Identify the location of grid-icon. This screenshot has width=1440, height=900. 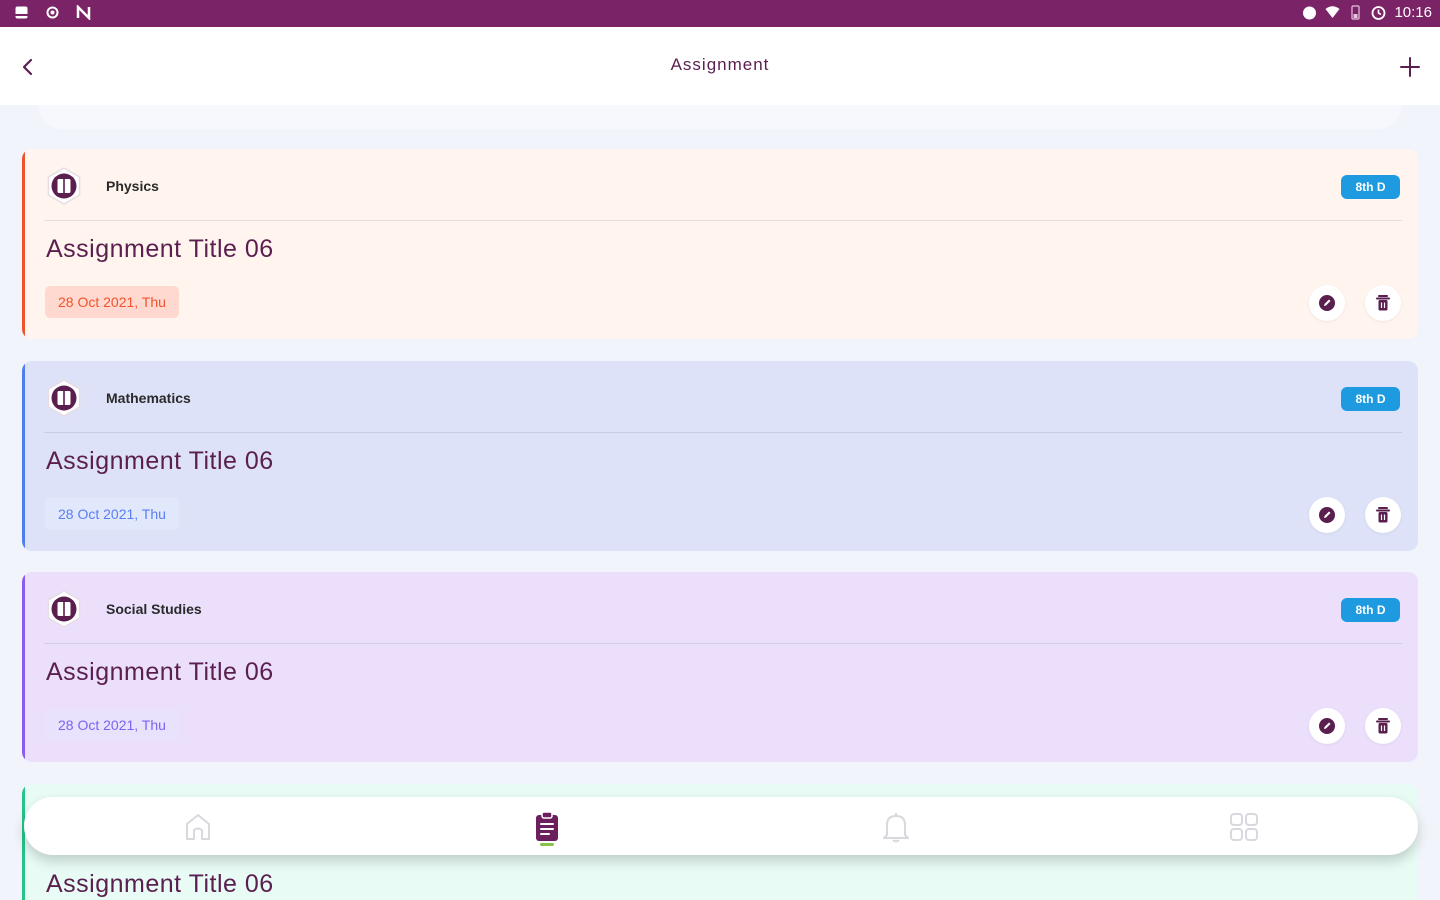
(1244, 827).